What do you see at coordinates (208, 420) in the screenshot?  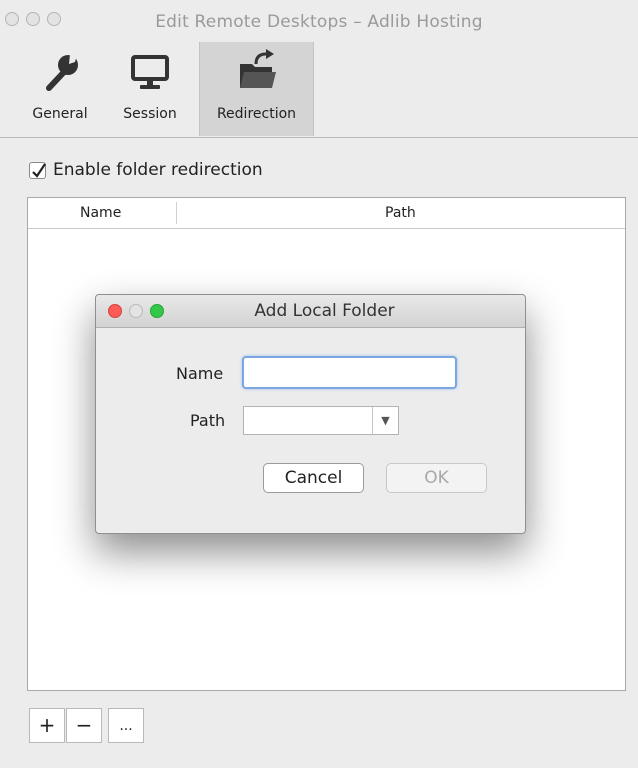 I see `path-label: Path` at bounding box center [208, 420].